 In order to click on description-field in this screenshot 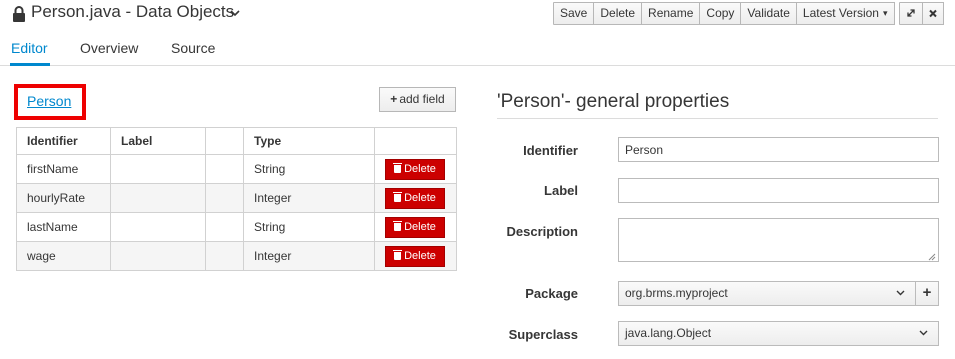, I will do `click(778, 240)`.